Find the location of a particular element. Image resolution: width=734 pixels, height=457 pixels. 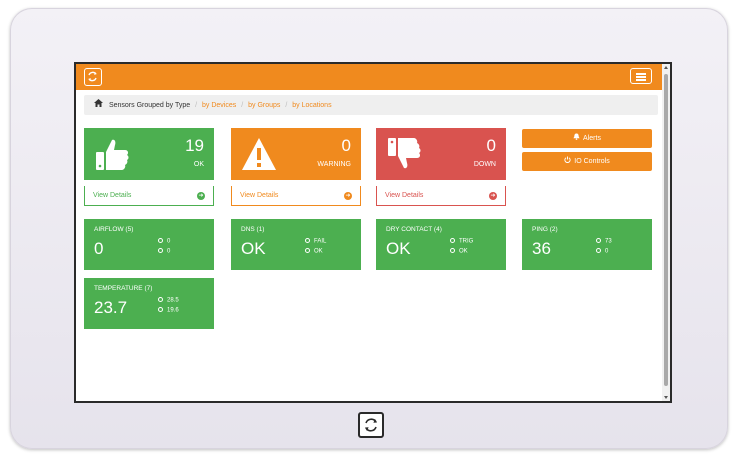

warning-label: WARNING is located at coordinates (334, 164).